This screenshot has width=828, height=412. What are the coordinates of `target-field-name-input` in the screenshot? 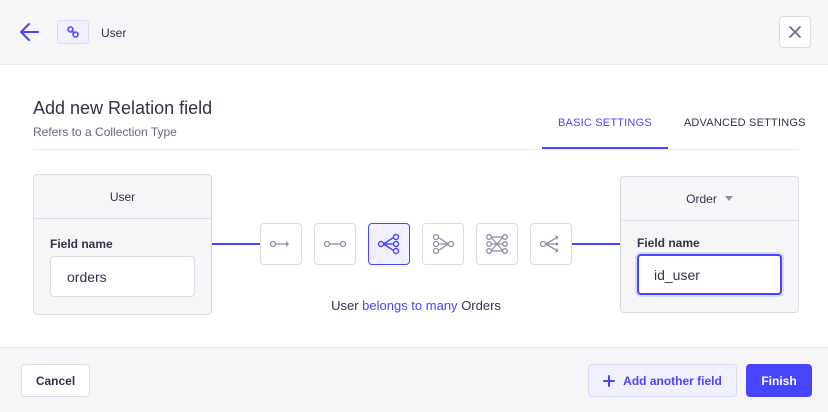 It's located at (709, 274).